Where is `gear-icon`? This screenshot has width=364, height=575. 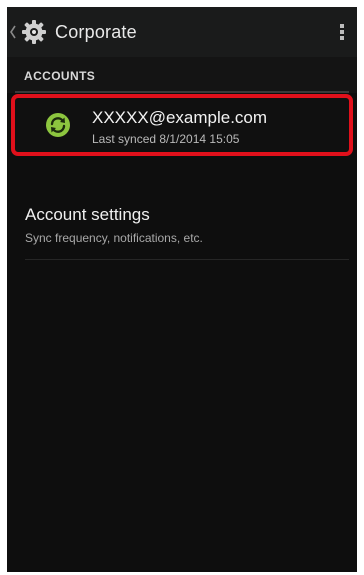
gear-icon is located at coordinates (34, 32).